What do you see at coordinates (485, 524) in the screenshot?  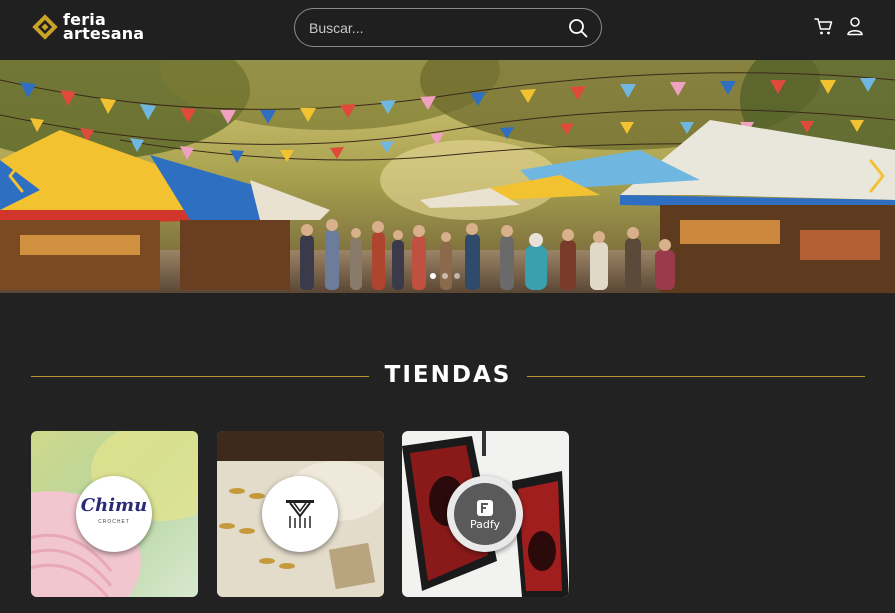 I see `padfy-logo-text: Padfy` at bounding box center [485, 524].